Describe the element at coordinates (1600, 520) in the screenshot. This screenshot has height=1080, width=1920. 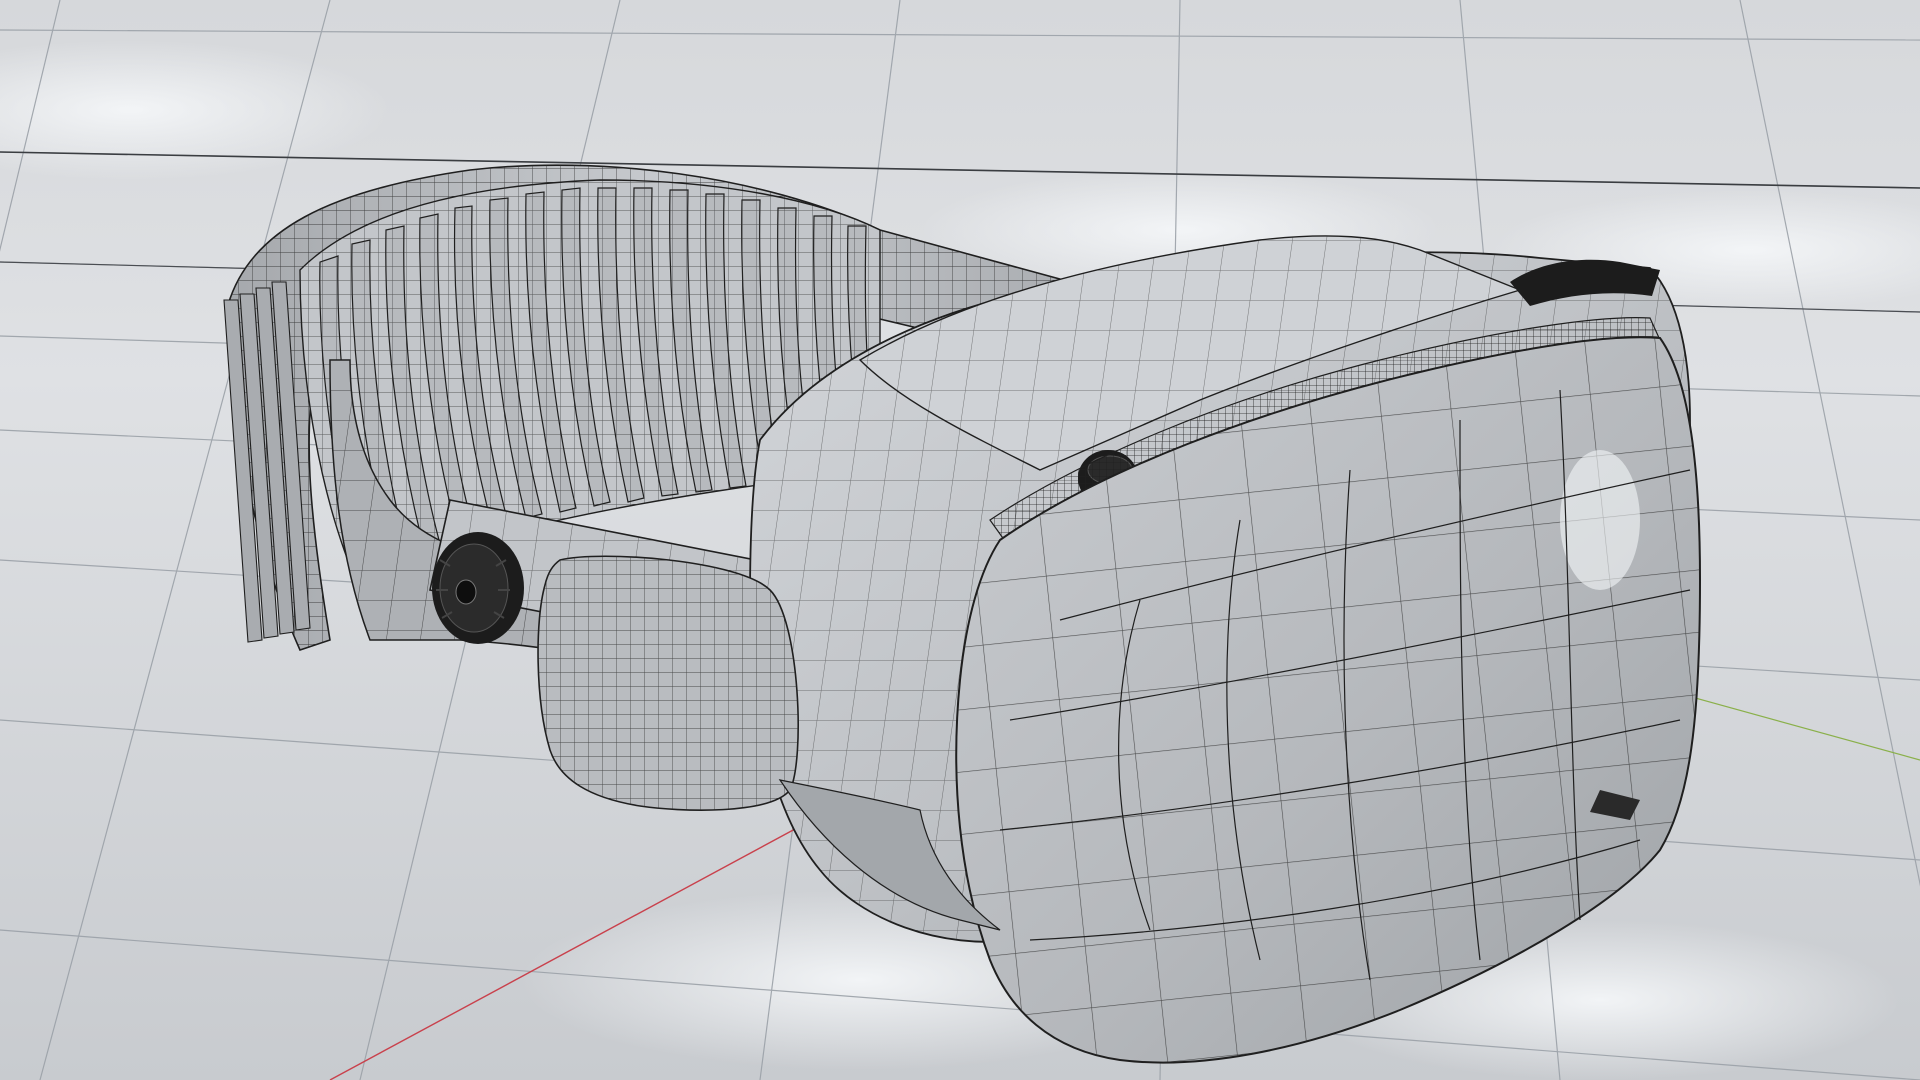
I see `front-cover-highlight` at that location.